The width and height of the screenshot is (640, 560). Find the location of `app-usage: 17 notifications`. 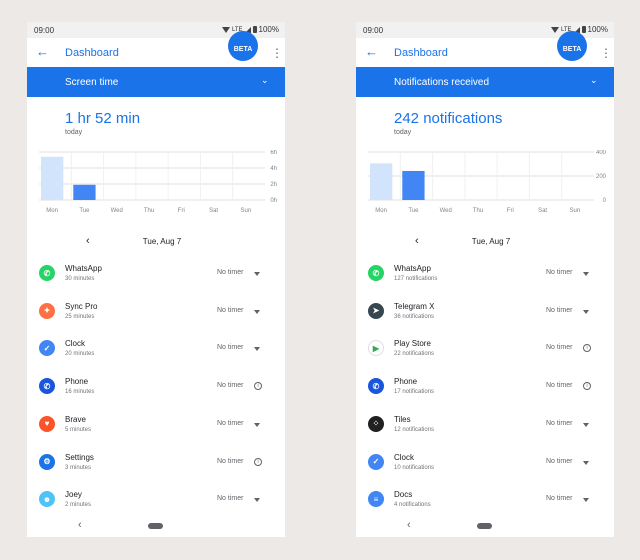

app-usage: 17 notifications is located at coordinates (414, 392).